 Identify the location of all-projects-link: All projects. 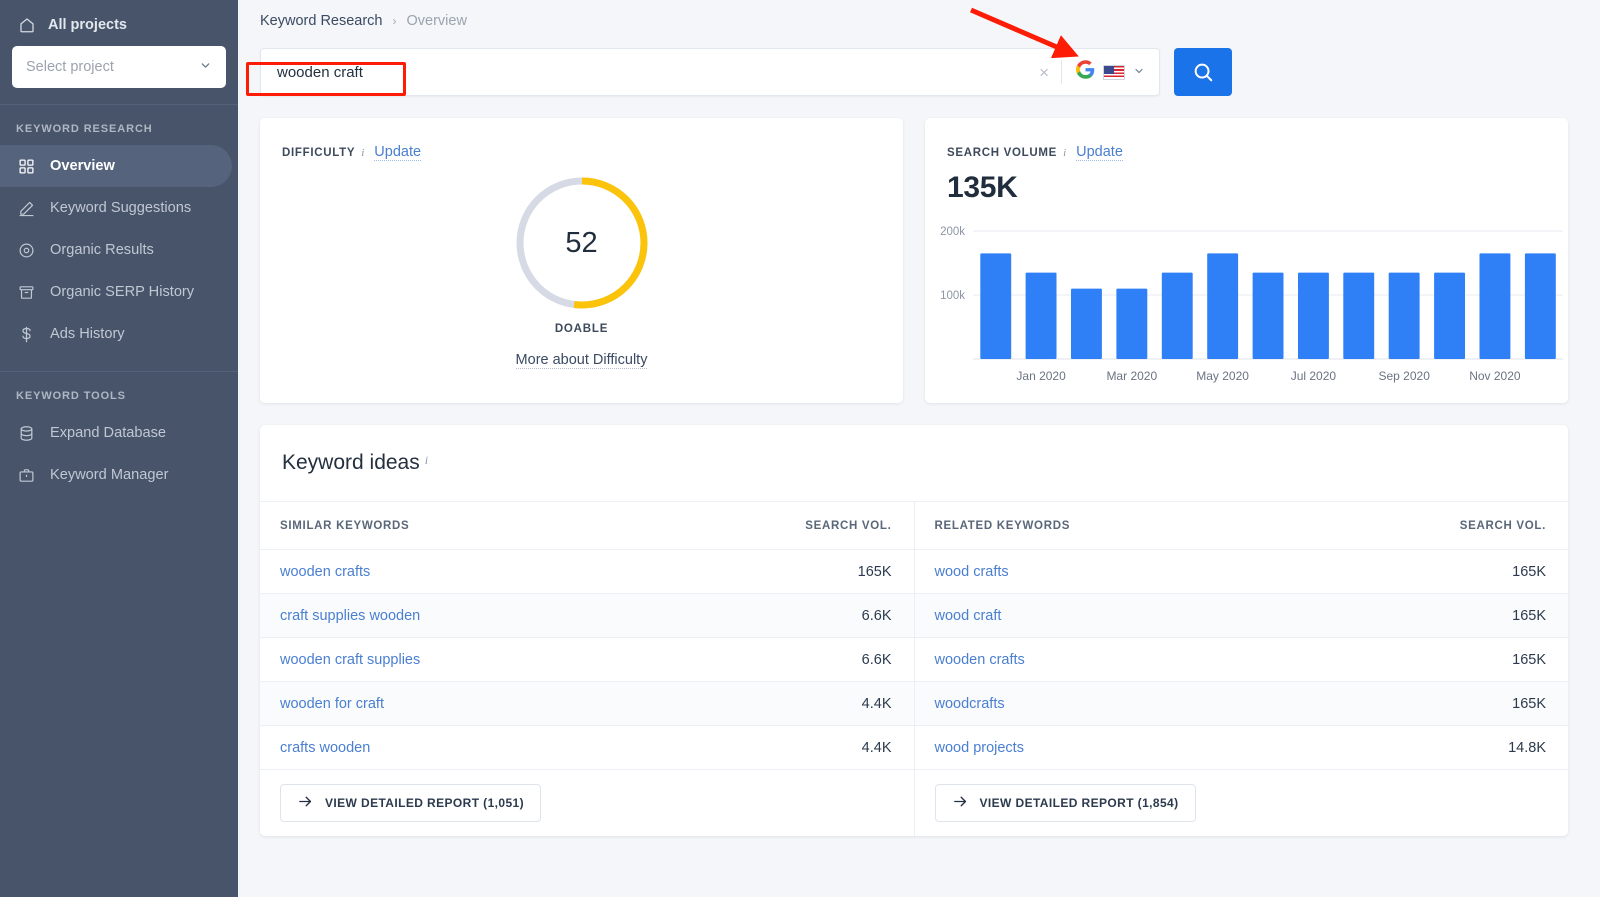
(119, 28).